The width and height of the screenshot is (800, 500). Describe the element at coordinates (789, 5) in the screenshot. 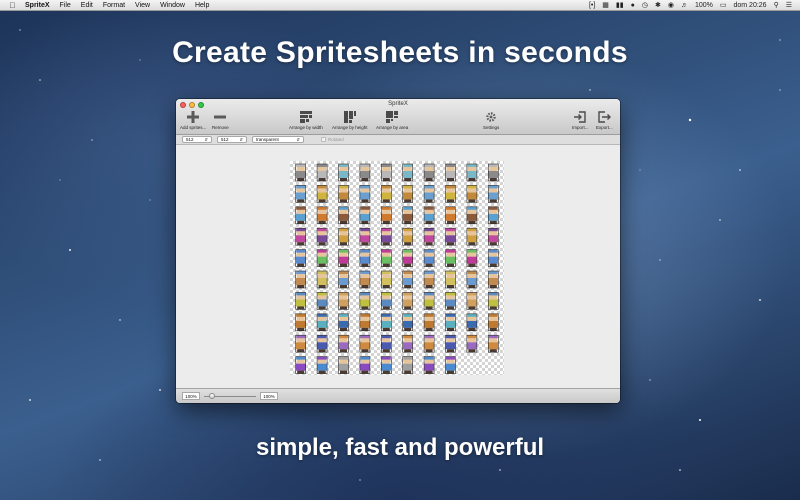

I see `notification-center-icon: ☰` at that location.